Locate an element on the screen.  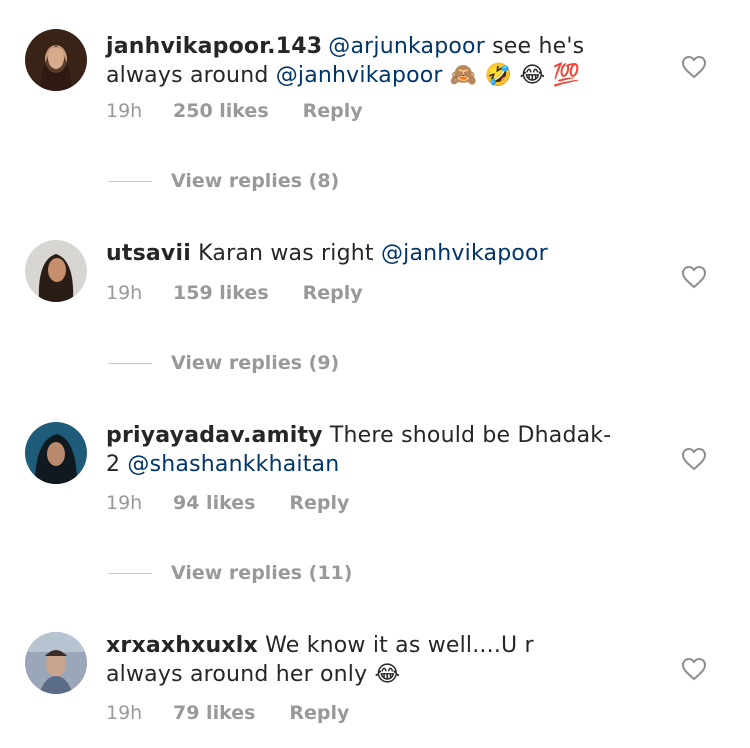
likes-count: 250 likes is located at coordinates (221, 111).